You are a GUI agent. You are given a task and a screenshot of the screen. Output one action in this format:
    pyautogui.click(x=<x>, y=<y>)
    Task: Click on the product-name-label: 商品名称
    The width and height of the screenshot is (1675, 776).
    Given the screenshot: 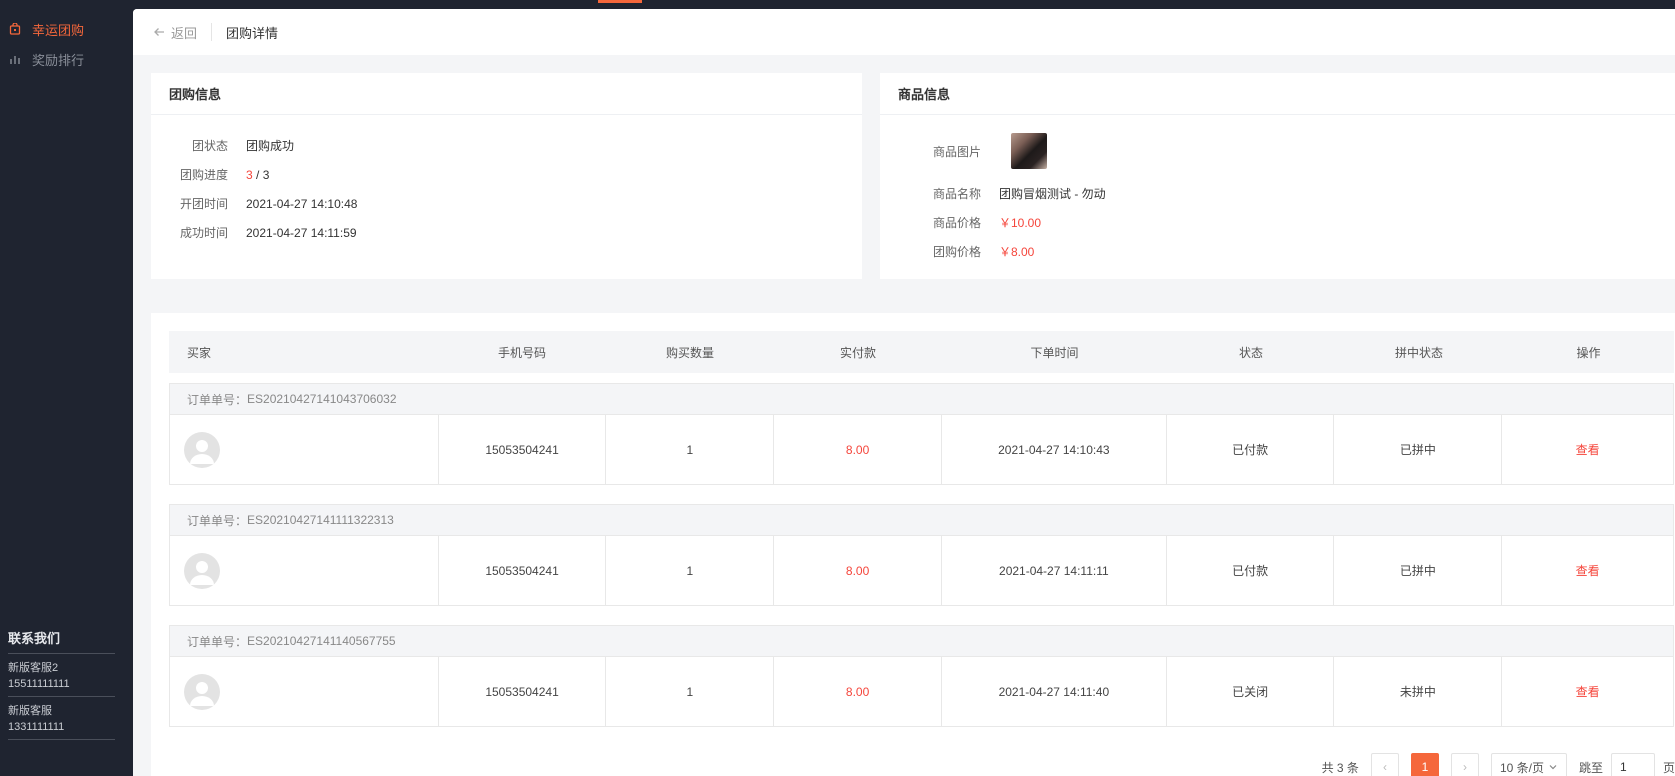 What is the action you would take?
    pyautogui.click(x=956, y=194)
    